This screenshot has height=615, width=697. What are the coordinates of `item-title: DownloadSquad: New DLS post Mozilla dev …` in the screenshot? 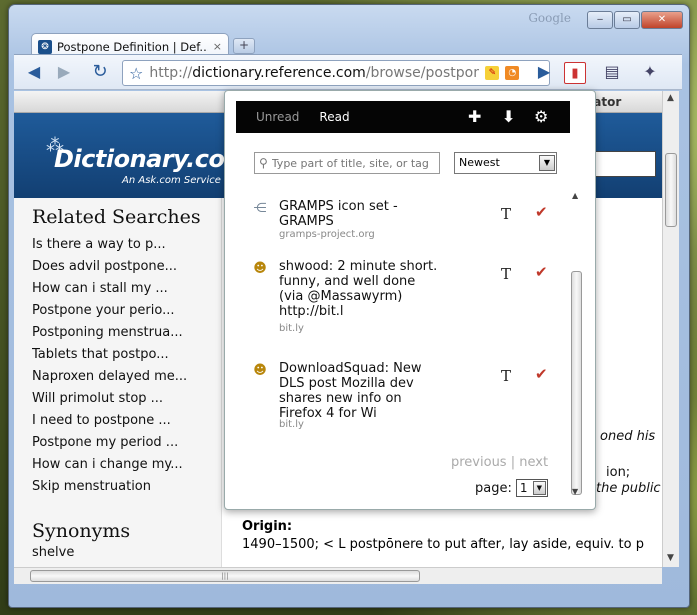 It's located at (359, 391).